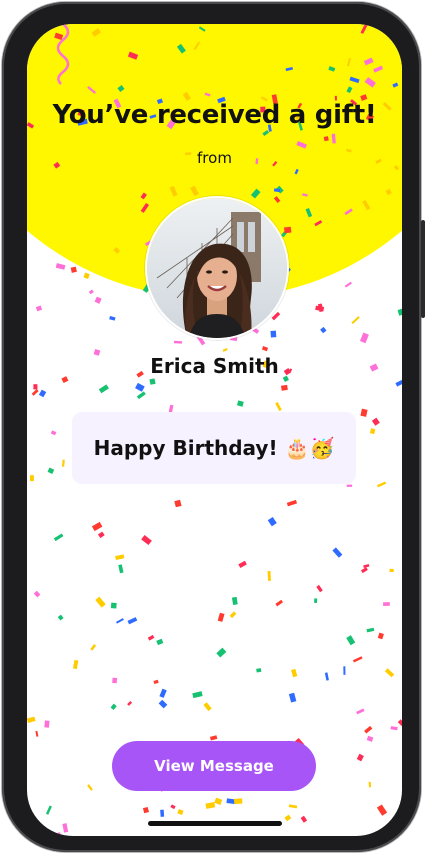 Image resolution: width=425 pixels, height=856 pixels. I want to click on sender-avatar, so click(217, 268).